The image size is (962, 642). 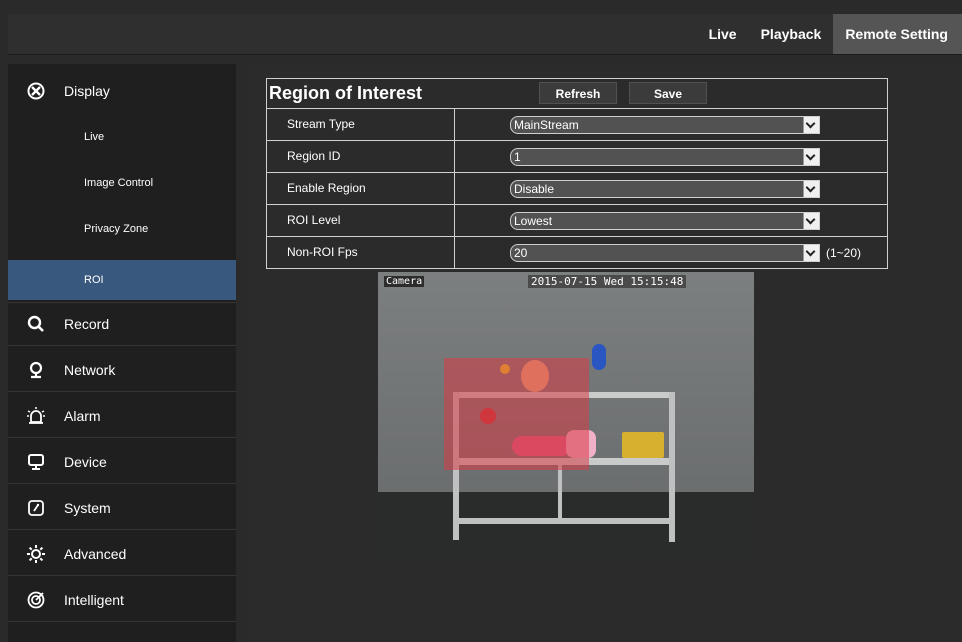 I want to click on shelf-bottom, so click(x=565, y=521).